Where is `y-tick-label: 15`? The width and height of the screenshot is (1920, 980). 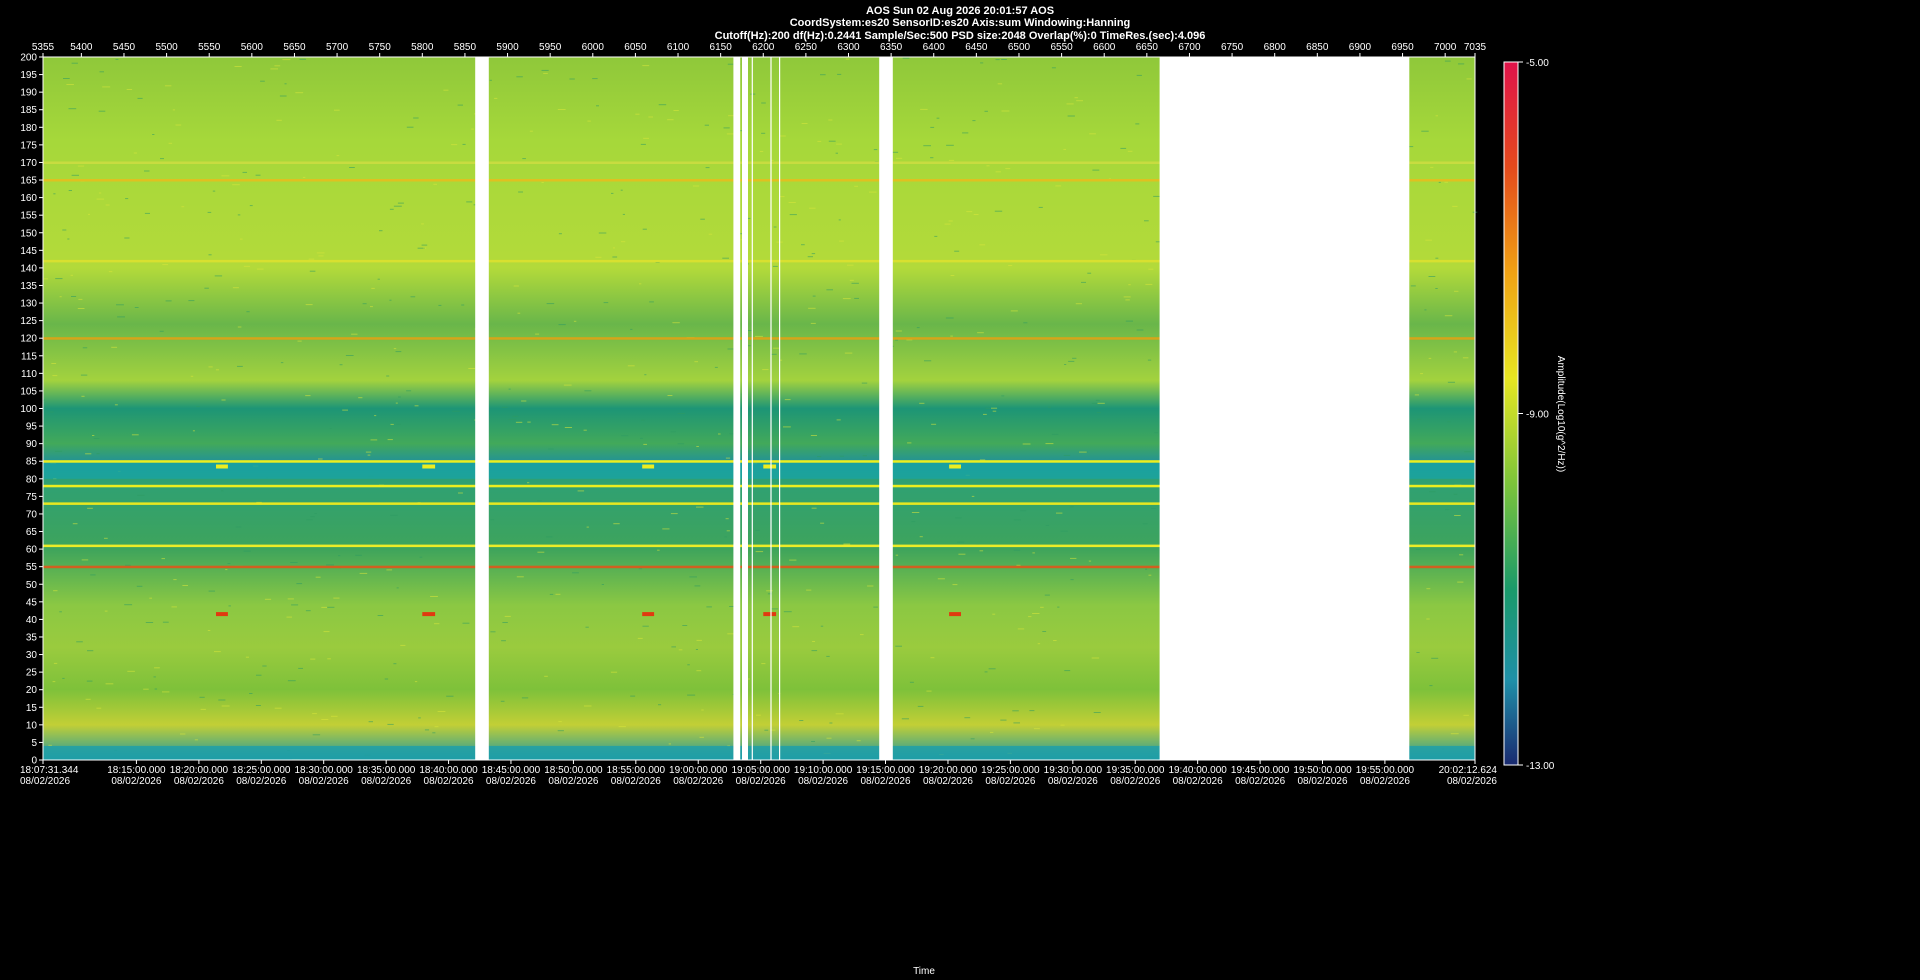 y-tick-label: 15 is located at coordinates (32, 708).